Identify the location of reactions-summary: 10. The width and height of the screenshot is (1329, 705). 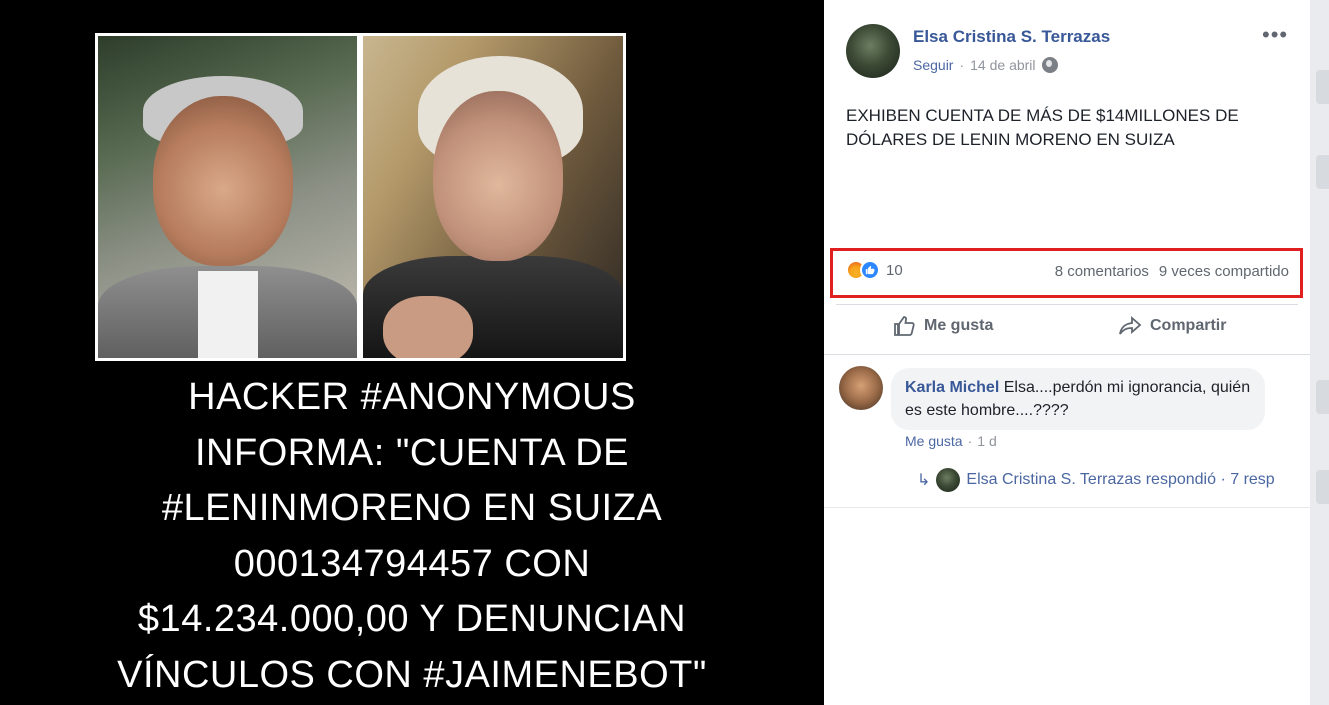
(874, 270).